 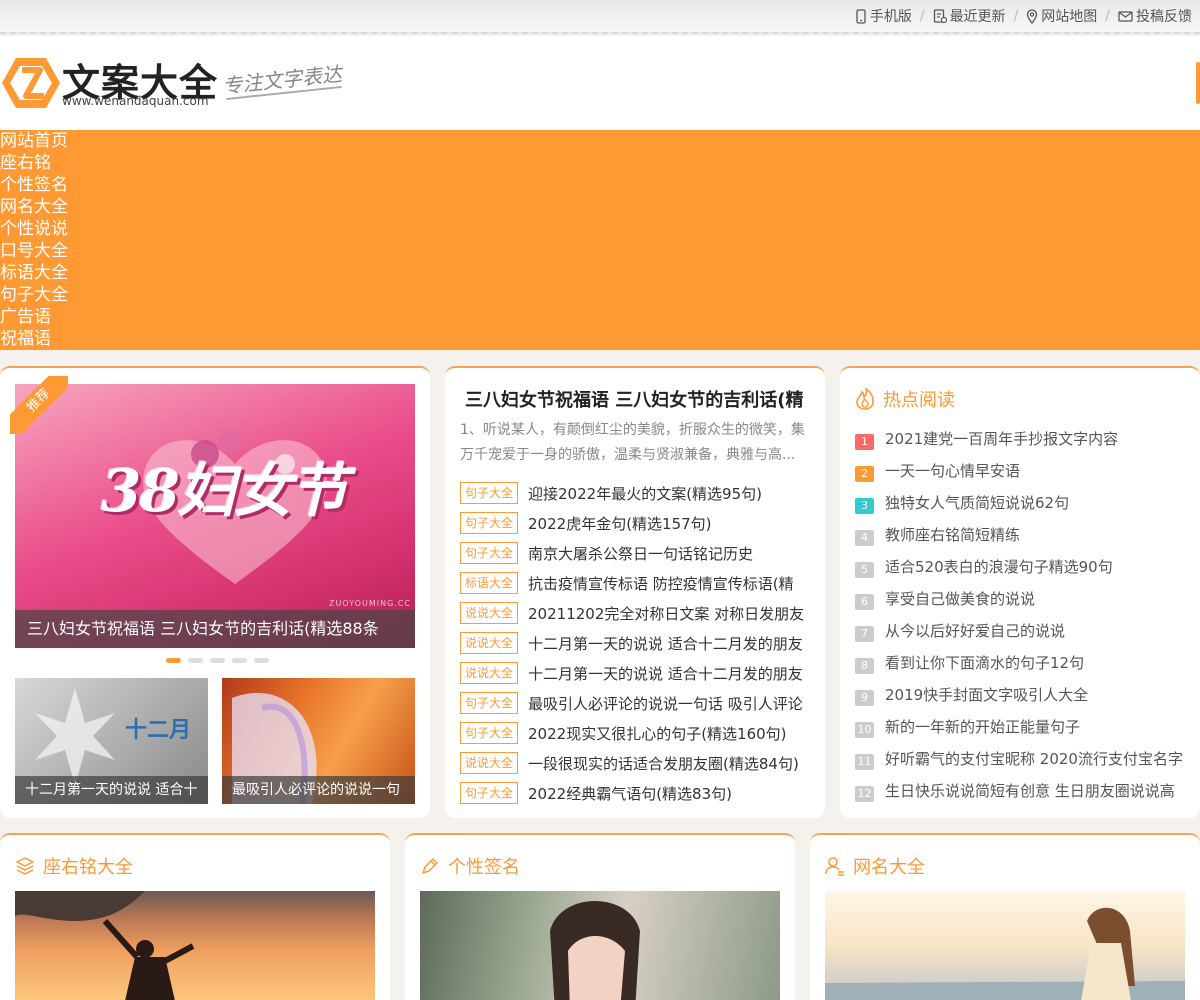 I want to click on nav-item-ads: 广告语, so click(x=600, y=317).